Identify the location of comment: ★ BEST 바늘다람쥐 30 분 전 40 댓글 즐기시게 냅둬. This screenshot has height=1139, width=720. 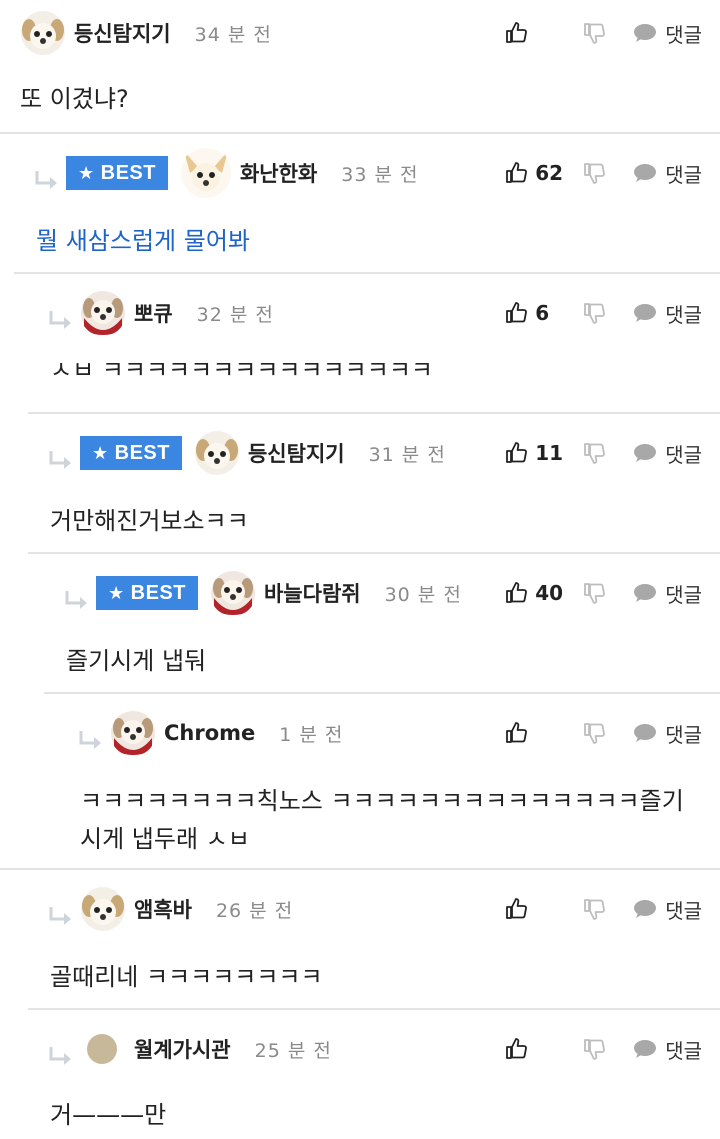
(382, 623).